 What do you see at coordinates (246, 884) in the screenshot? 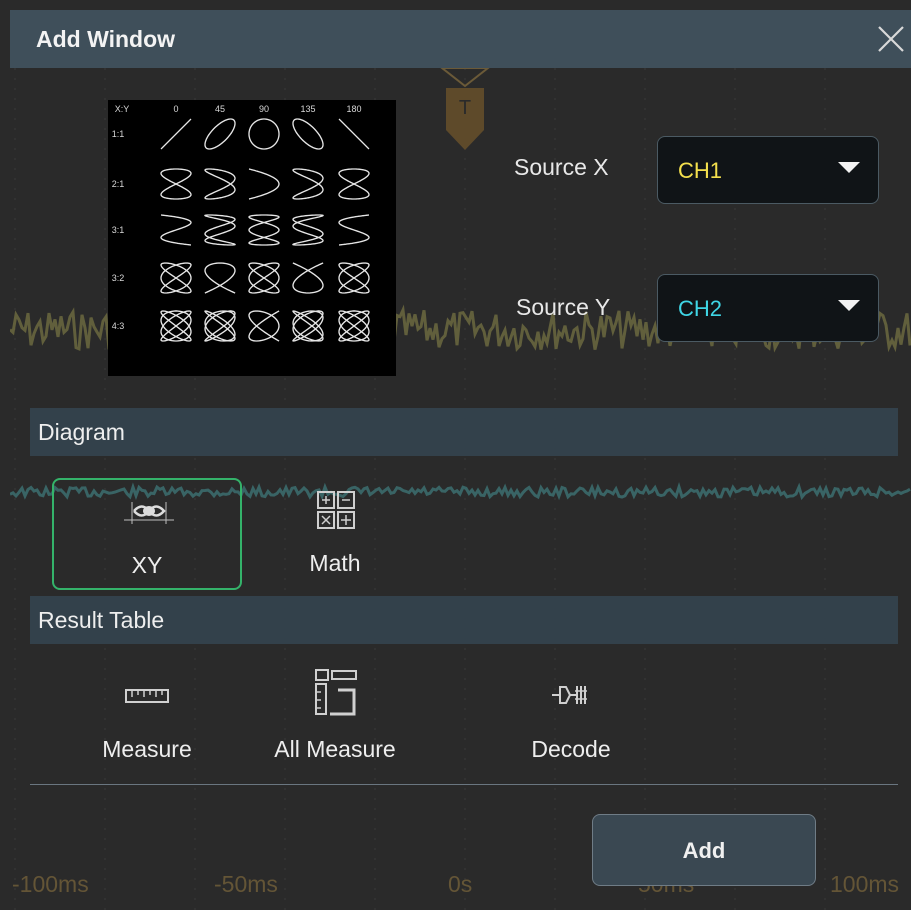
I see `time-axis-label: -50ms` at bounding box center [246, 884].